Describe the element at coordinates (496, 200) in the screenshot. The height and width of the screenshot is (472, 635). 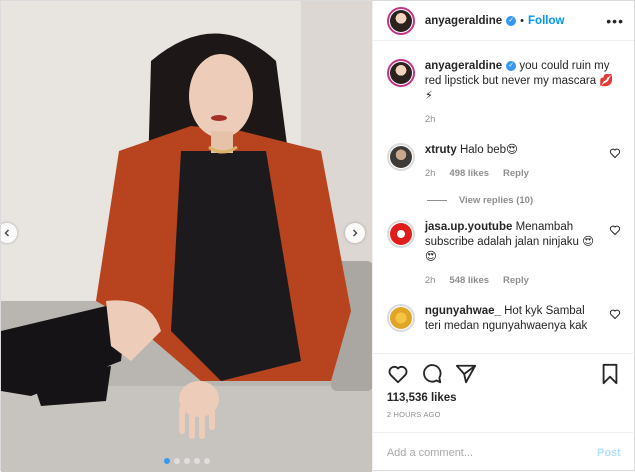
I see `view-replies-label: View replies (10)` at that location.